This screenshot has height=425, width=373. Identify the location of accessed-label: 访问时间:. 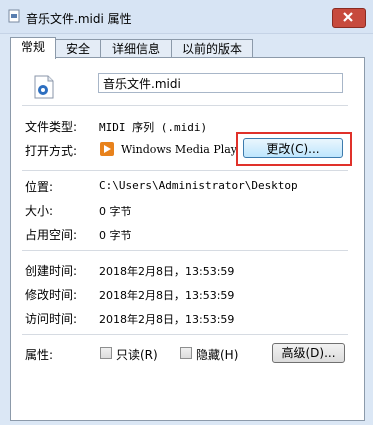
(51, 319).